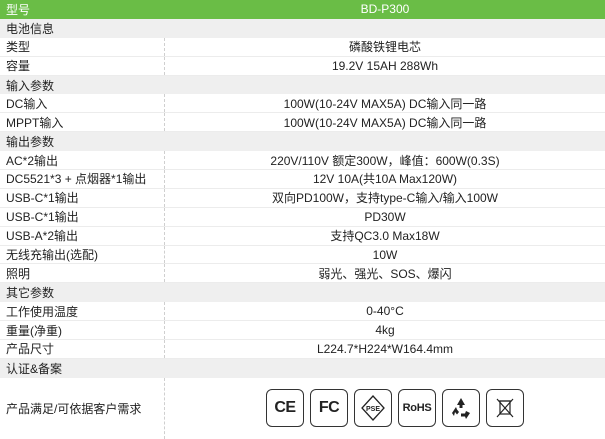  I want to click on spec-row: USB-C*1输出 双向PD100W，支持type-C输入/输入100W, so click(302, 198).